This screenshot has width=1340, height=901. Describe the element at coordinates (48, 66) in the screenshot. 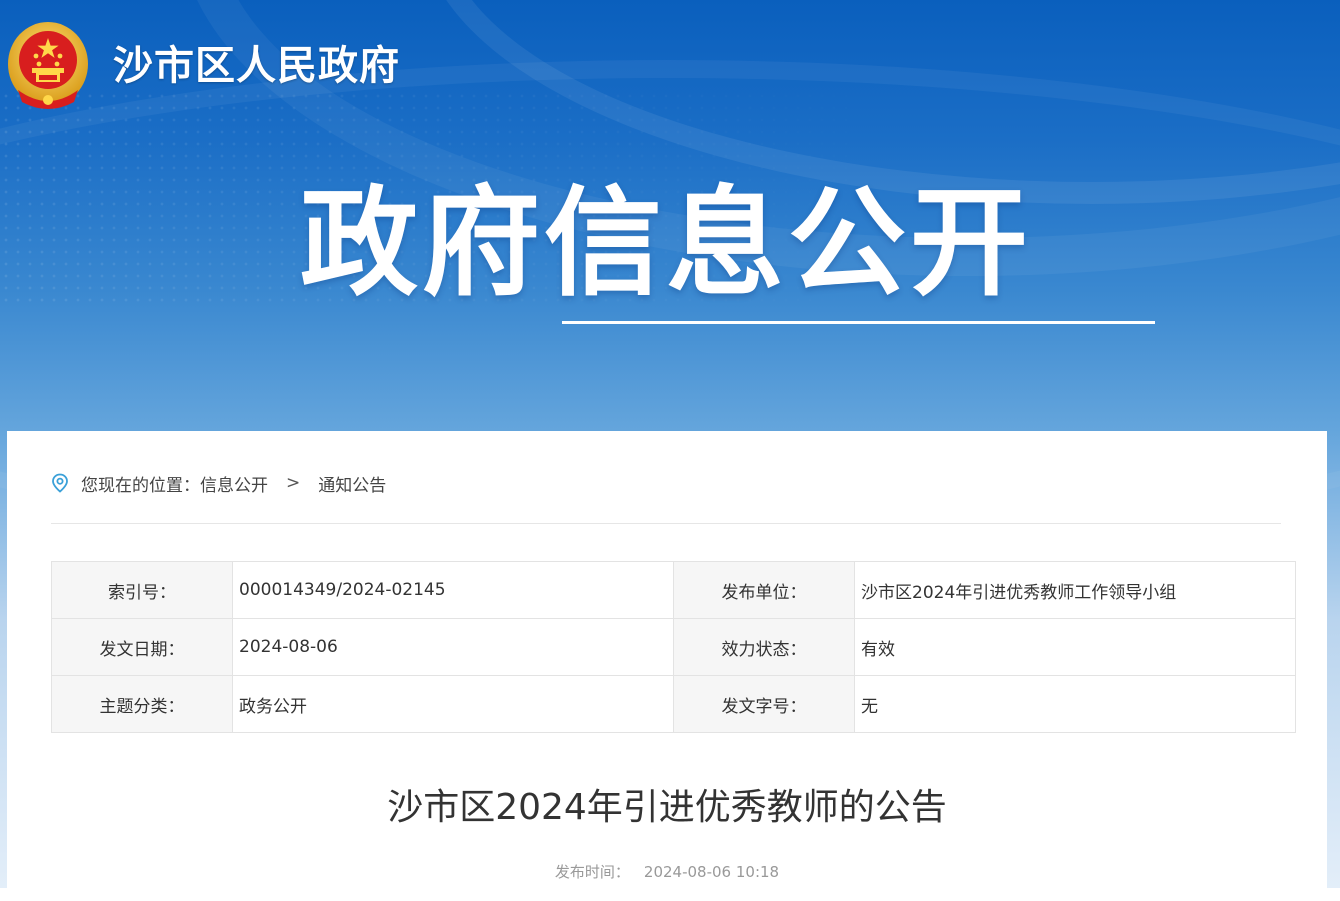

I see `national-emblem-icon` at that location.